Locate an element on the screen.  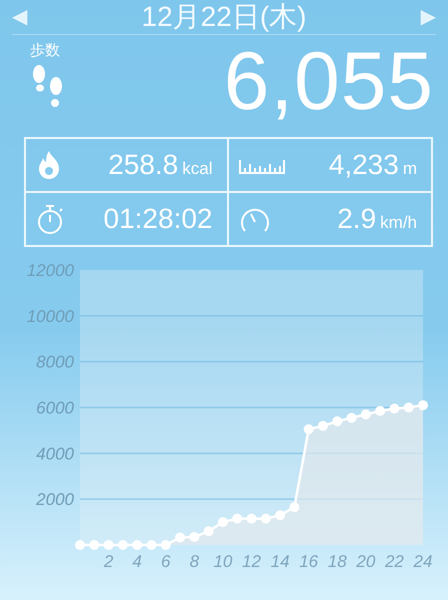
flame-icon is located at coordinates (49, 165).